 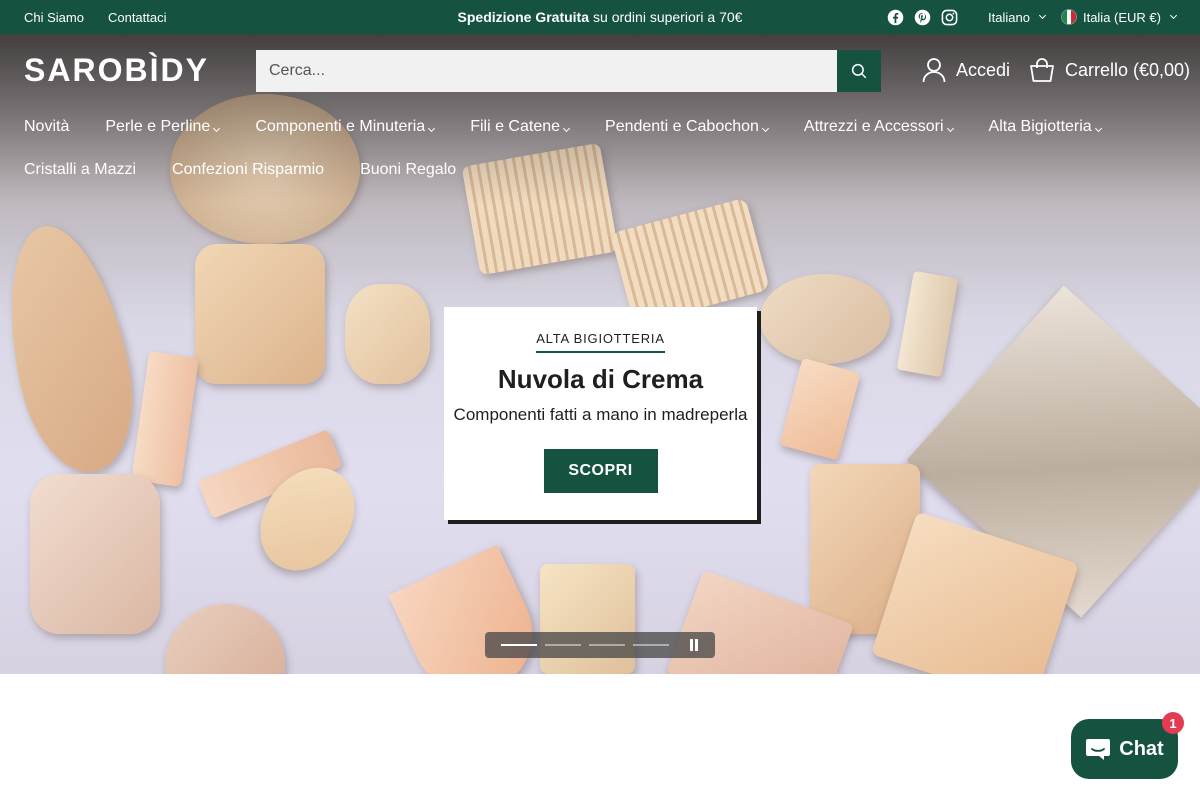 I want to click on pinterest-icon, so click(x=922, y=17).